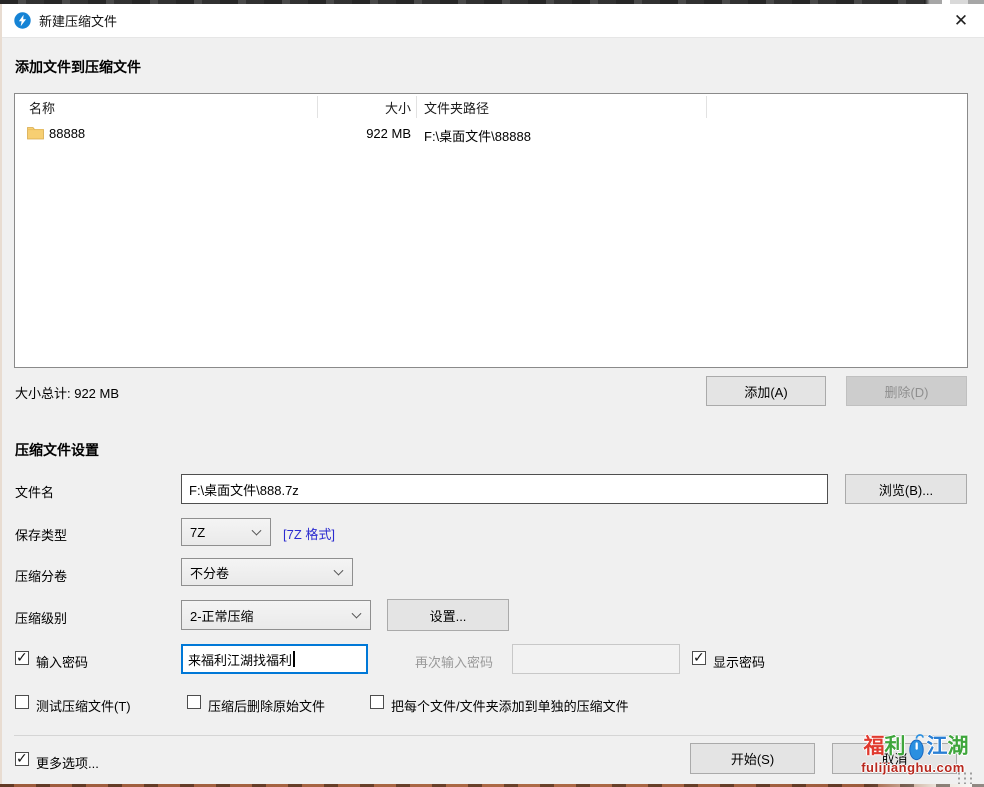  I want to click on password-checkbox, so click(22, 657).